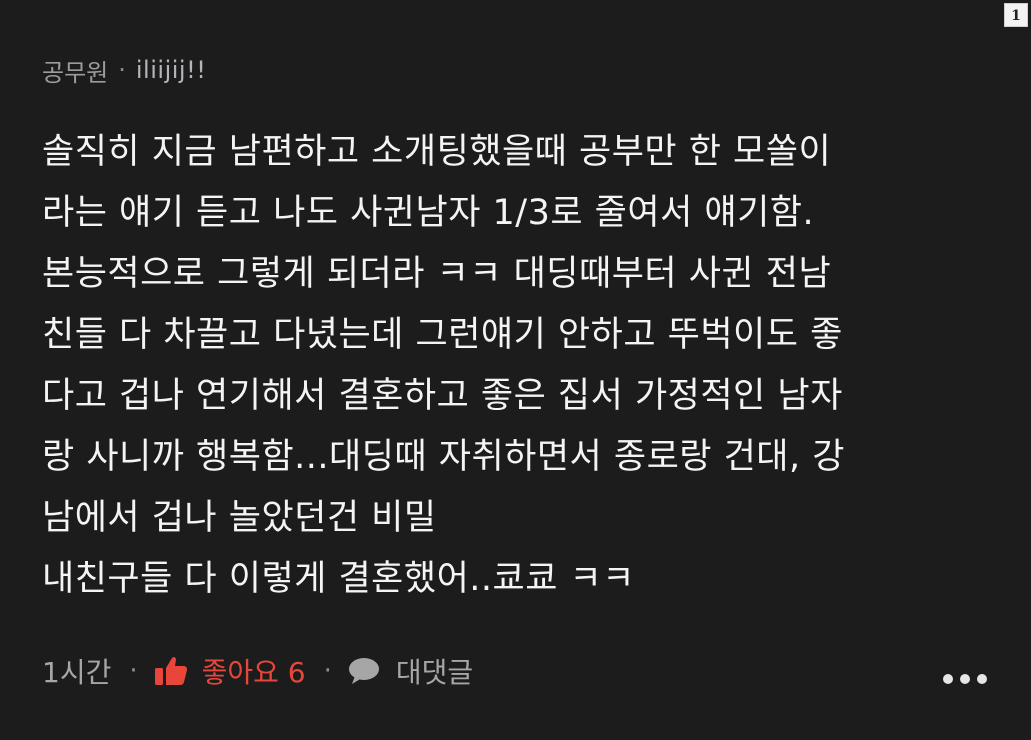 Image resolution: width=1031 pixels, height=740 pixels. Describe the element at coordinates (1016, 15) in the screenshot. I see `page-number-badge: 1` at that location.